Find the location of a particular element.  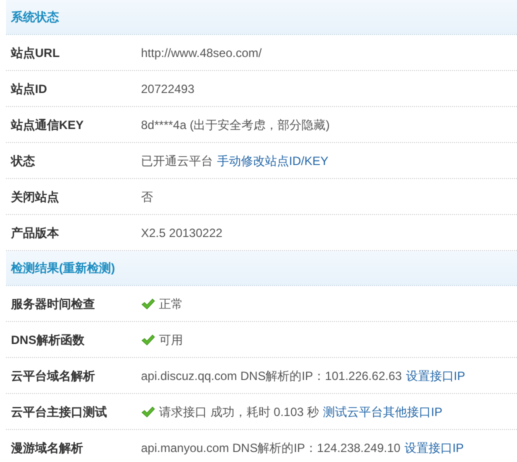

row-value: X2.5 20130222 is located at coordinates (181, 233).